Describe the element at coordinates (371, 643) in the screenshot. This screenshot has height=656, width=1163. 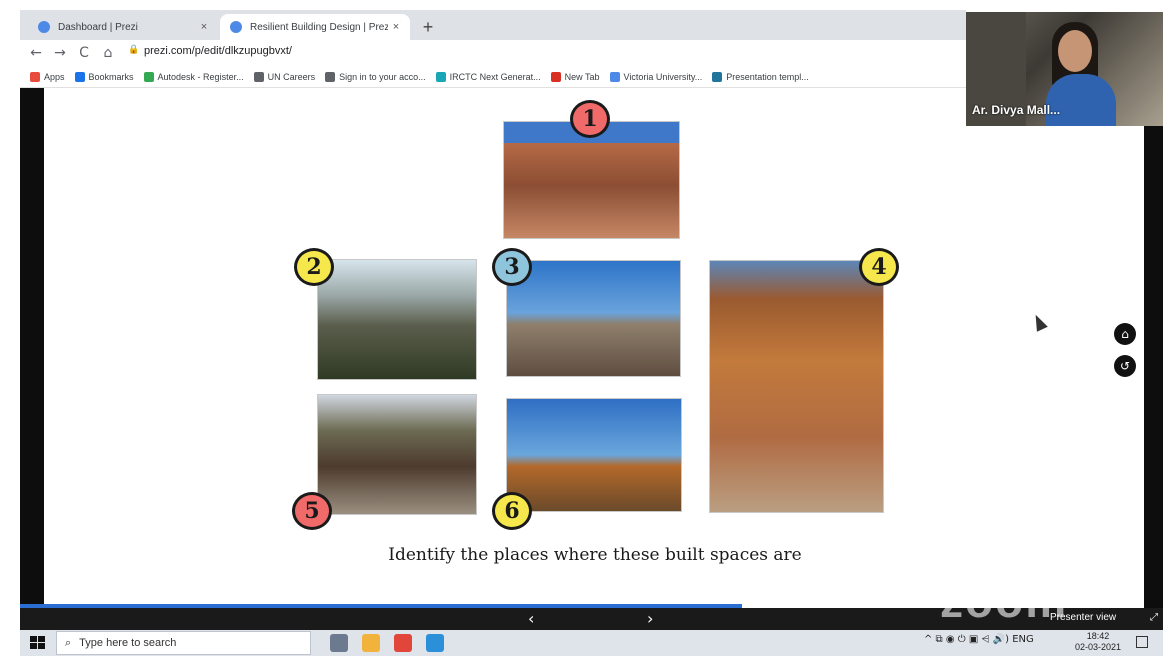
I see `file-explorer-icon` at that location.